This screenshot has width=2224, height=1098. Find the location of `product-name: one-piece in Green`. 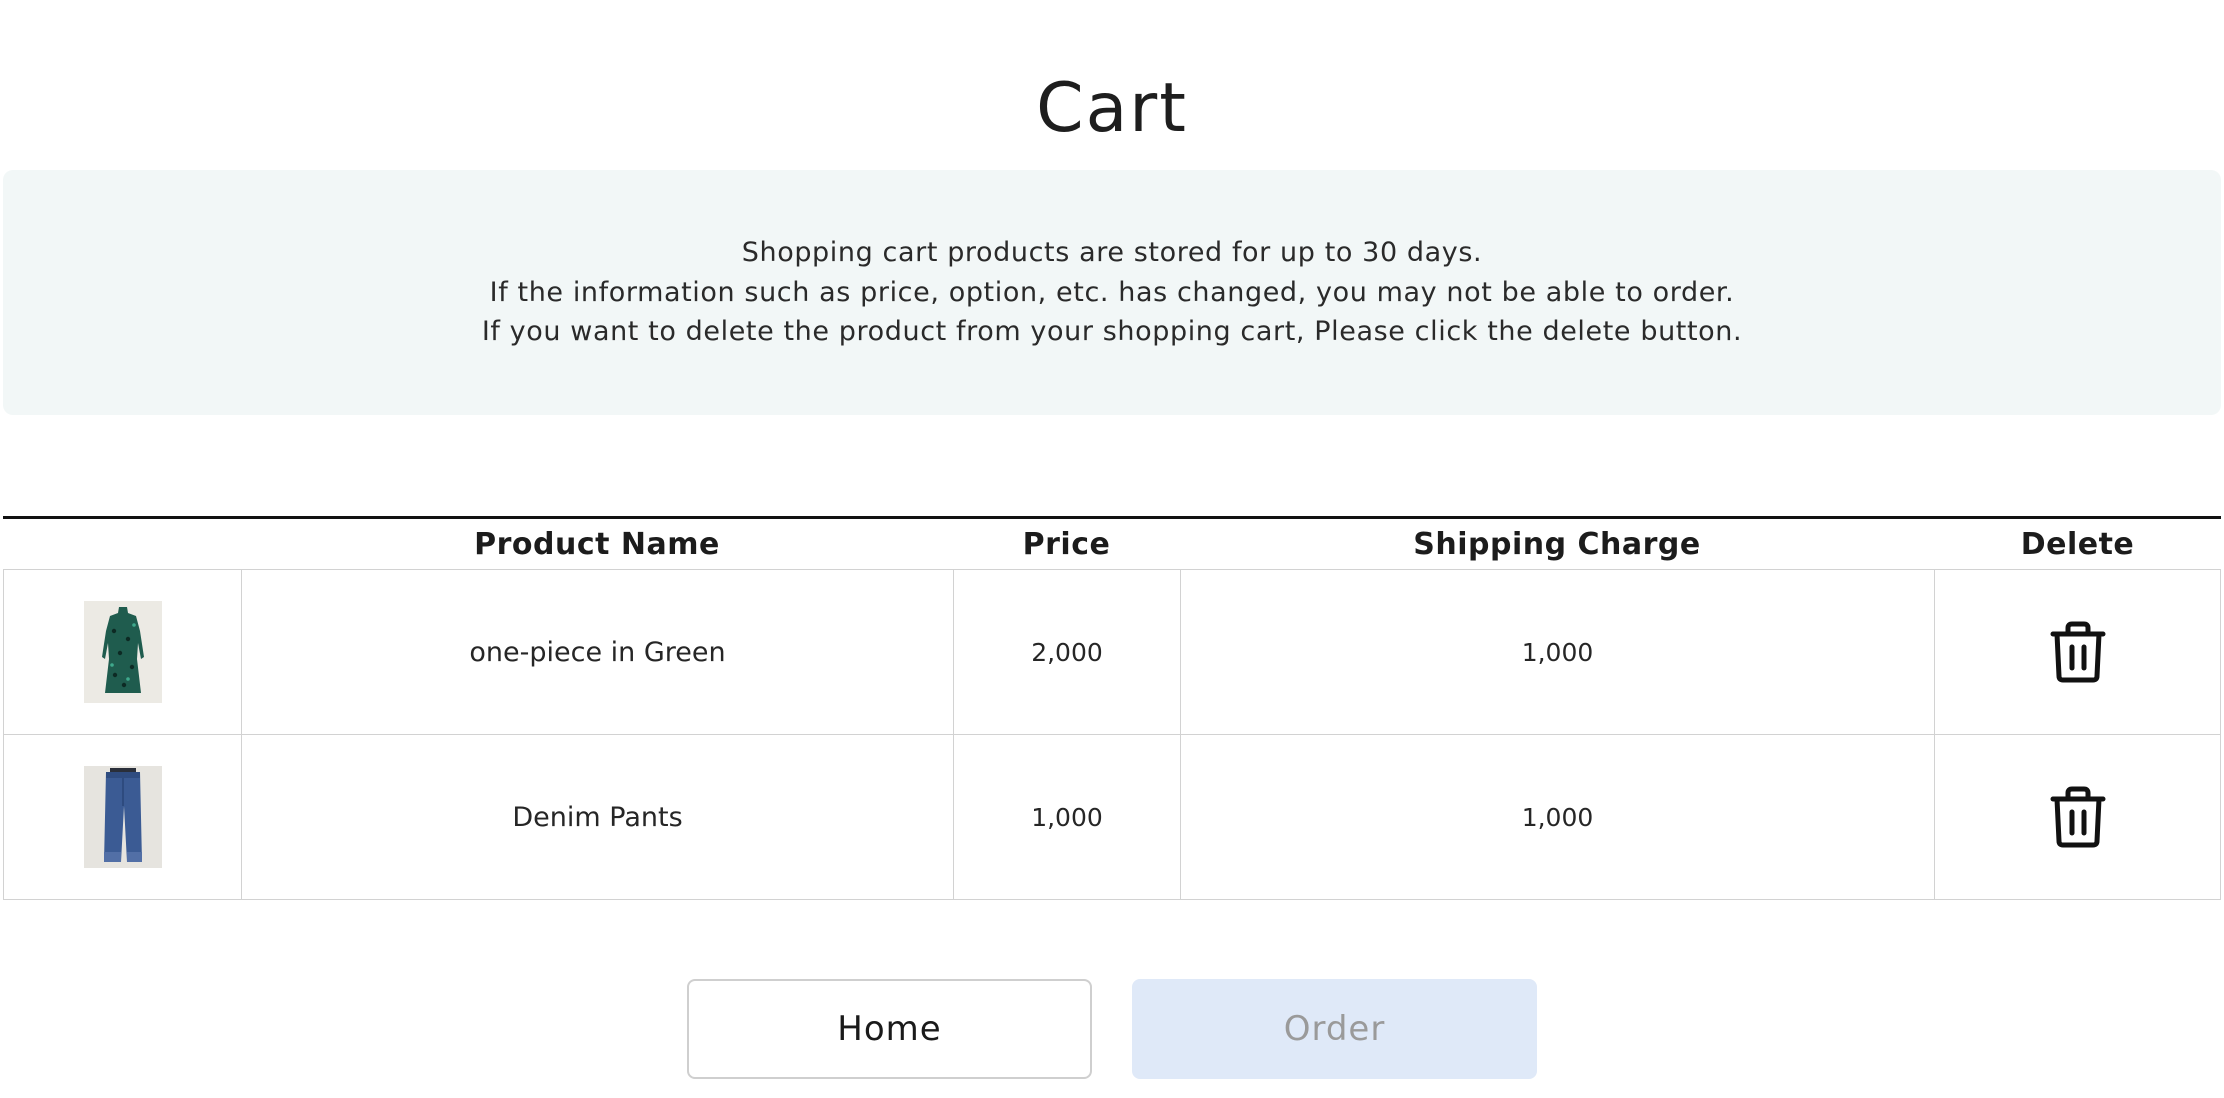

product-name: one-piece in Green is located at coordinates (597, 652).